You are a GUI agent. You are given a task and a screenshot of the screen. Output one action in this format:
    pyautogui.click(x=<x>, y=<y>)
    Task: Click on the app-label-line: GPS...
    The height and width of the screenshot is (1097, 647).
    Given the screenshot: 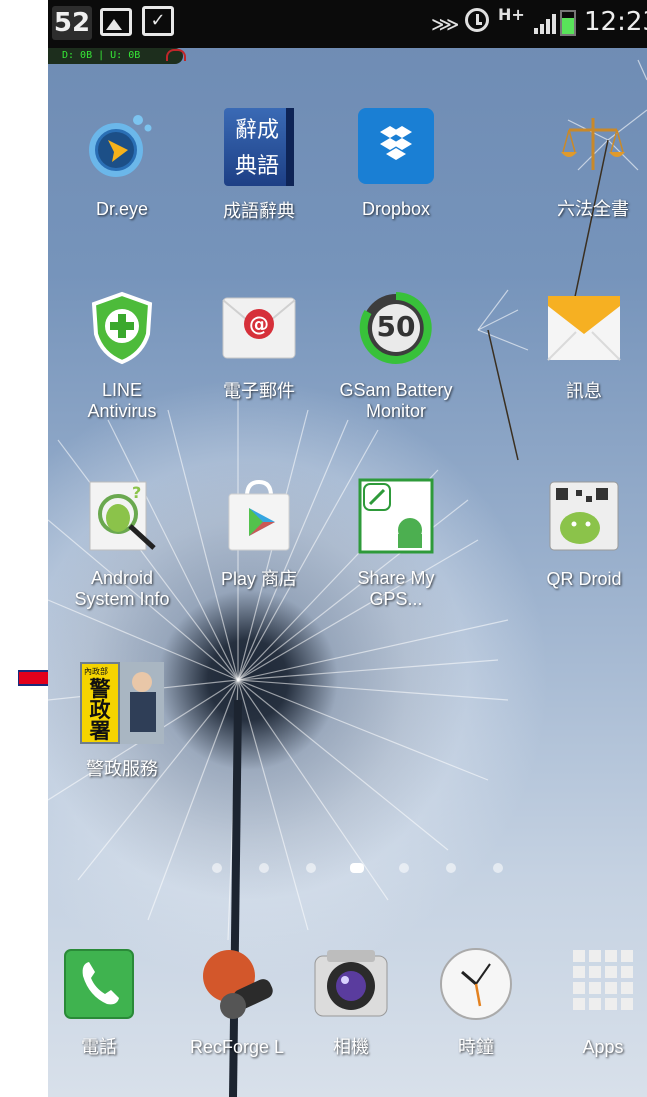 What is the action you would take?
    pyautogui.click(x=396, y=599)
    